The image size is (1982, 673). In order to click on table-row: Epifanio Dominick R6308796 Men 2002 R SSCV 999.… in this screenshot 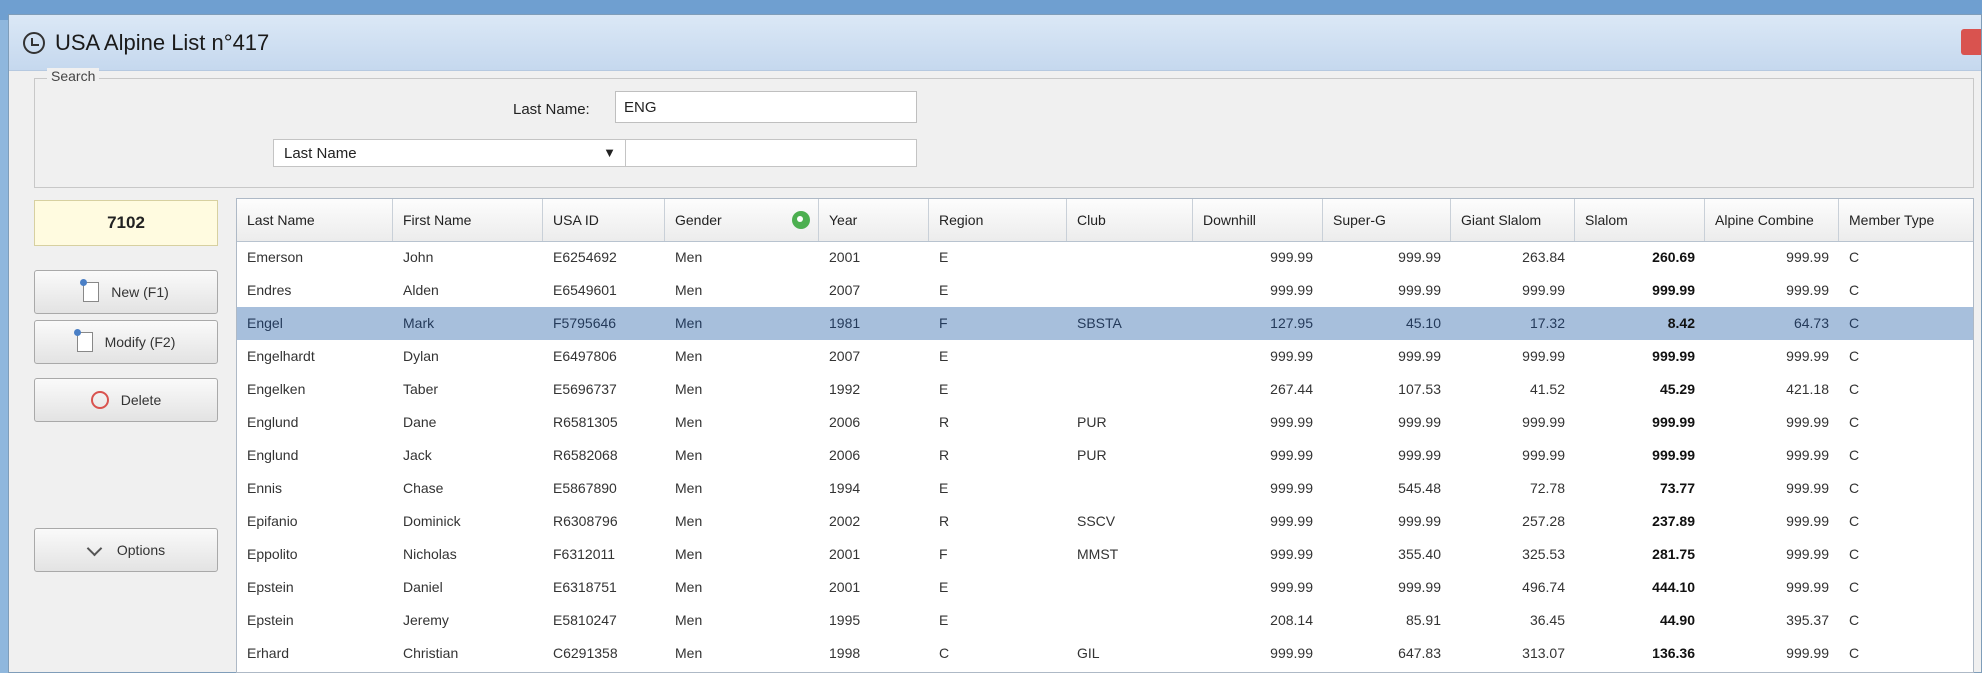, I will do `click(1105, 521)`.